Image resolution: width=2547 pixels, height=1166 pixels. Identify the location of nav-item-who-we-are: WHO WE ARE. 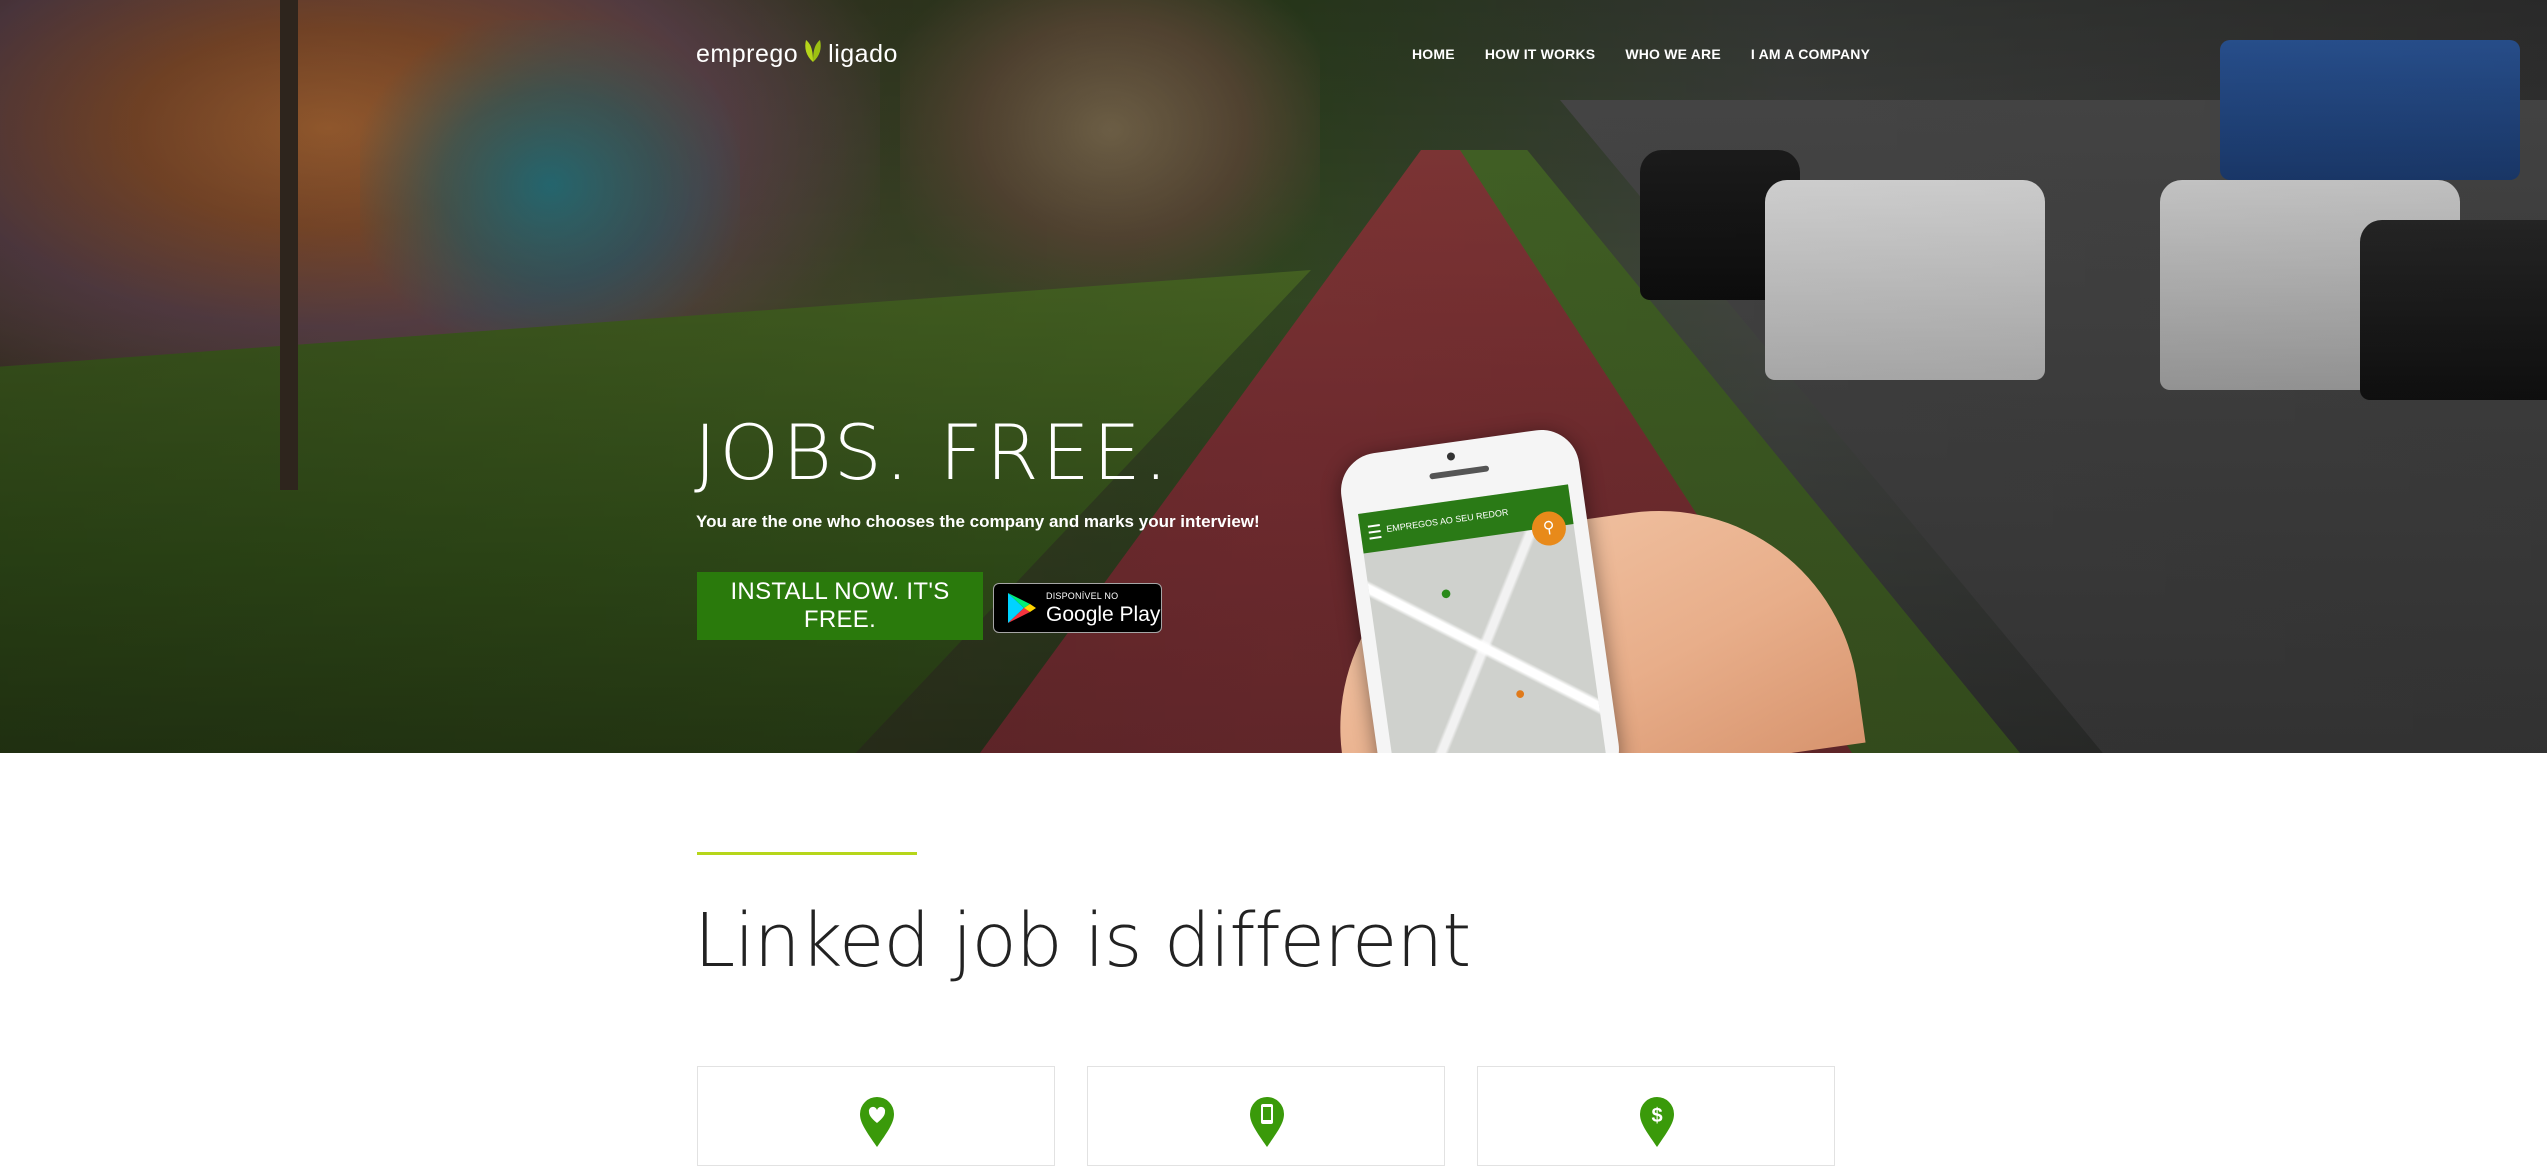
(1673, 54).